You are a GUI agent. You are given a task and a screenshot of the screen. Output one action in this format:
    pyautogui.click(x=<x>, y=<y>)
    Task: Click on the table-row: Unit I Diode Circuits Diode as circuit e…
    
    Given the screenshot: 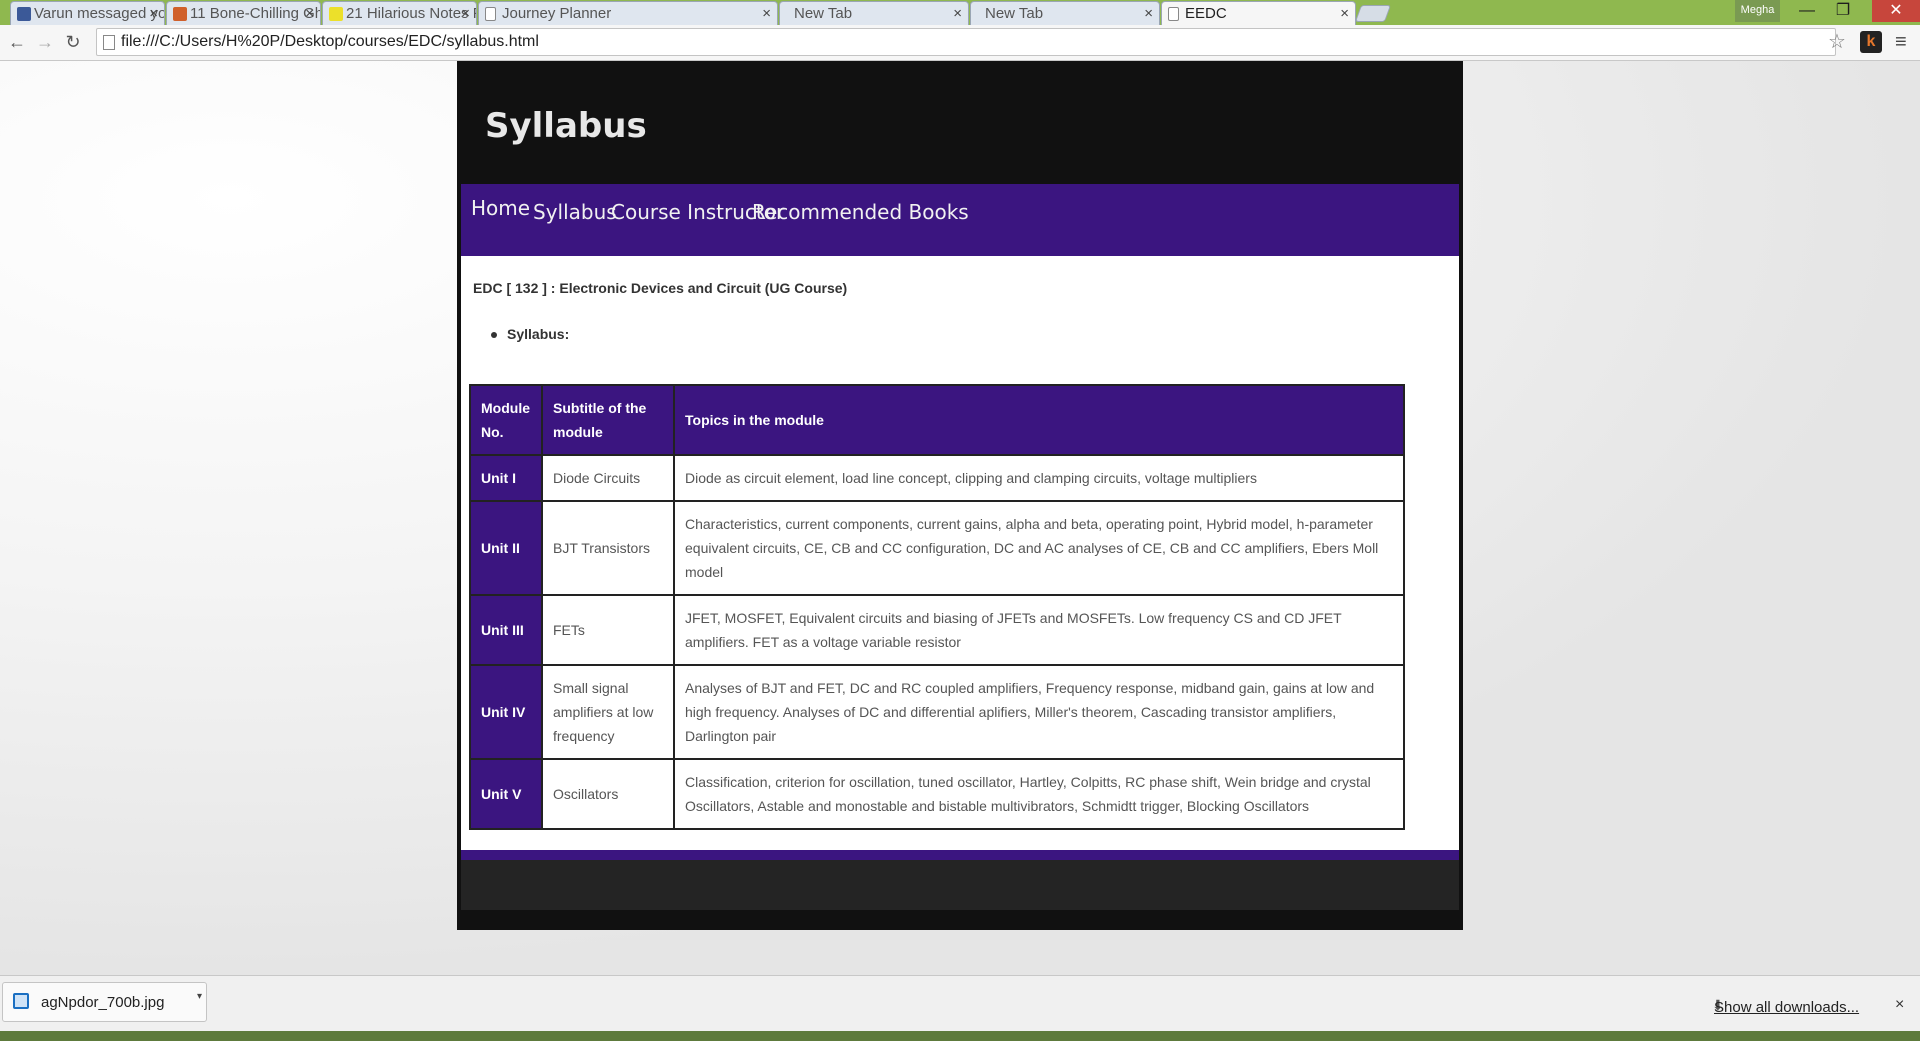 What is the action you would take?
    pyautogui.click(x=937, y=478)
    